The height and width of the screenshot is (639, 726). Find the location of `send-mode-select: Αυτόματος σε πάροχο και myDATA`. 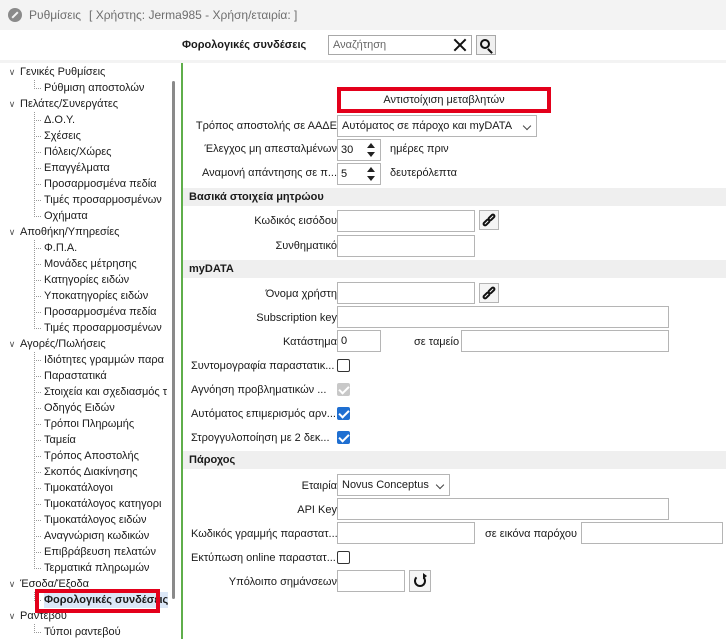

send-mode-select: Αυτόματος σε πάροχο και myDATA is located at coordinates (437, 126).